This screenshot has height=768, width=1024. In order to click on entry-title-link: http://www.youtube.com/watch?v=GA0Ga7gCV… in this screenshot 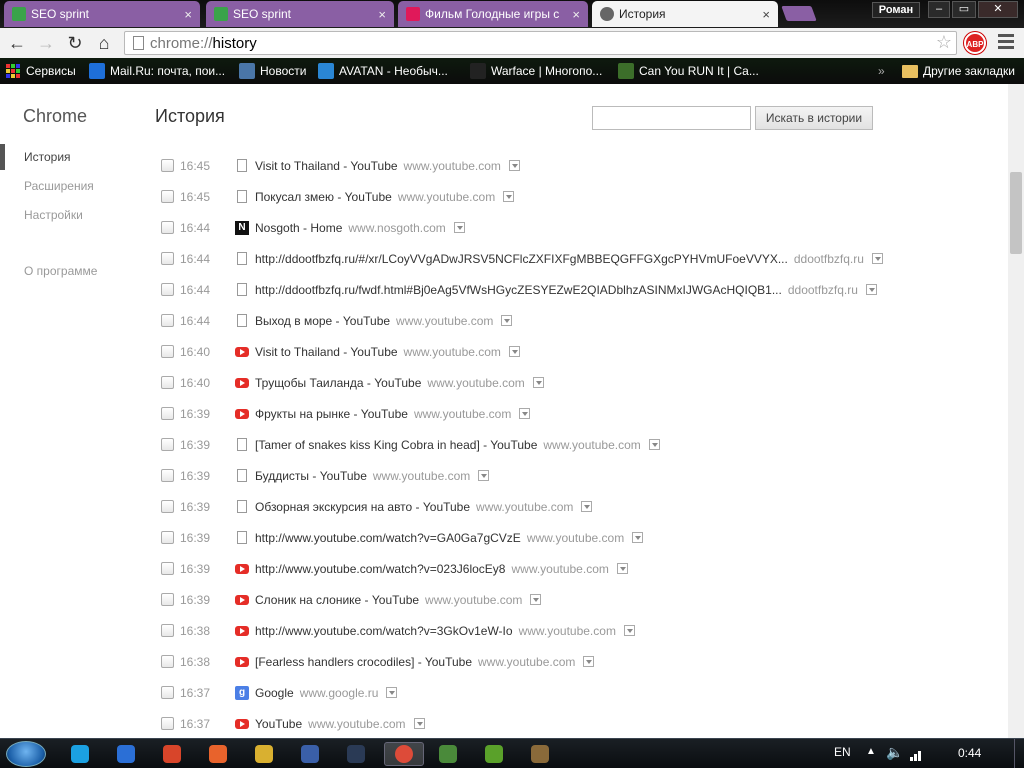, I will do `click(388, 538)`.